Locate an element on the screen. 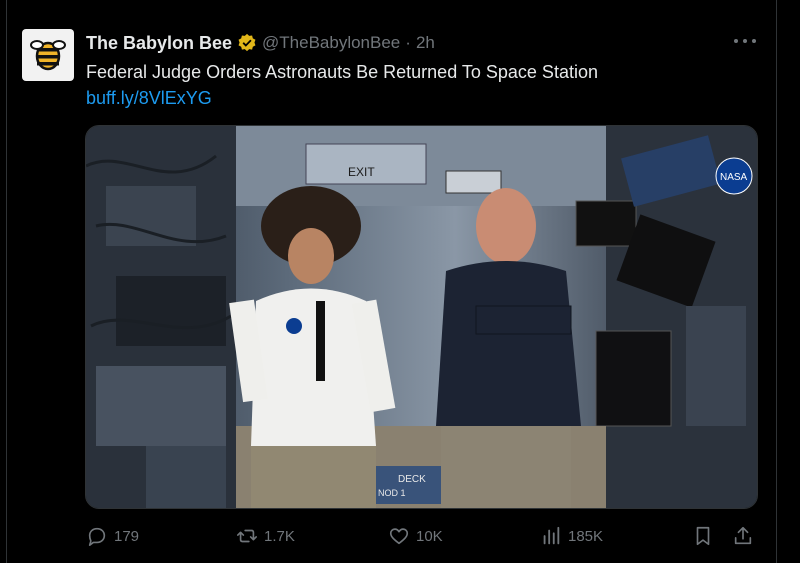 The width and height of the screenshot is (800, 563). action-bar: 179 1.7K 10K 185K is located at coordinates (421, 536).